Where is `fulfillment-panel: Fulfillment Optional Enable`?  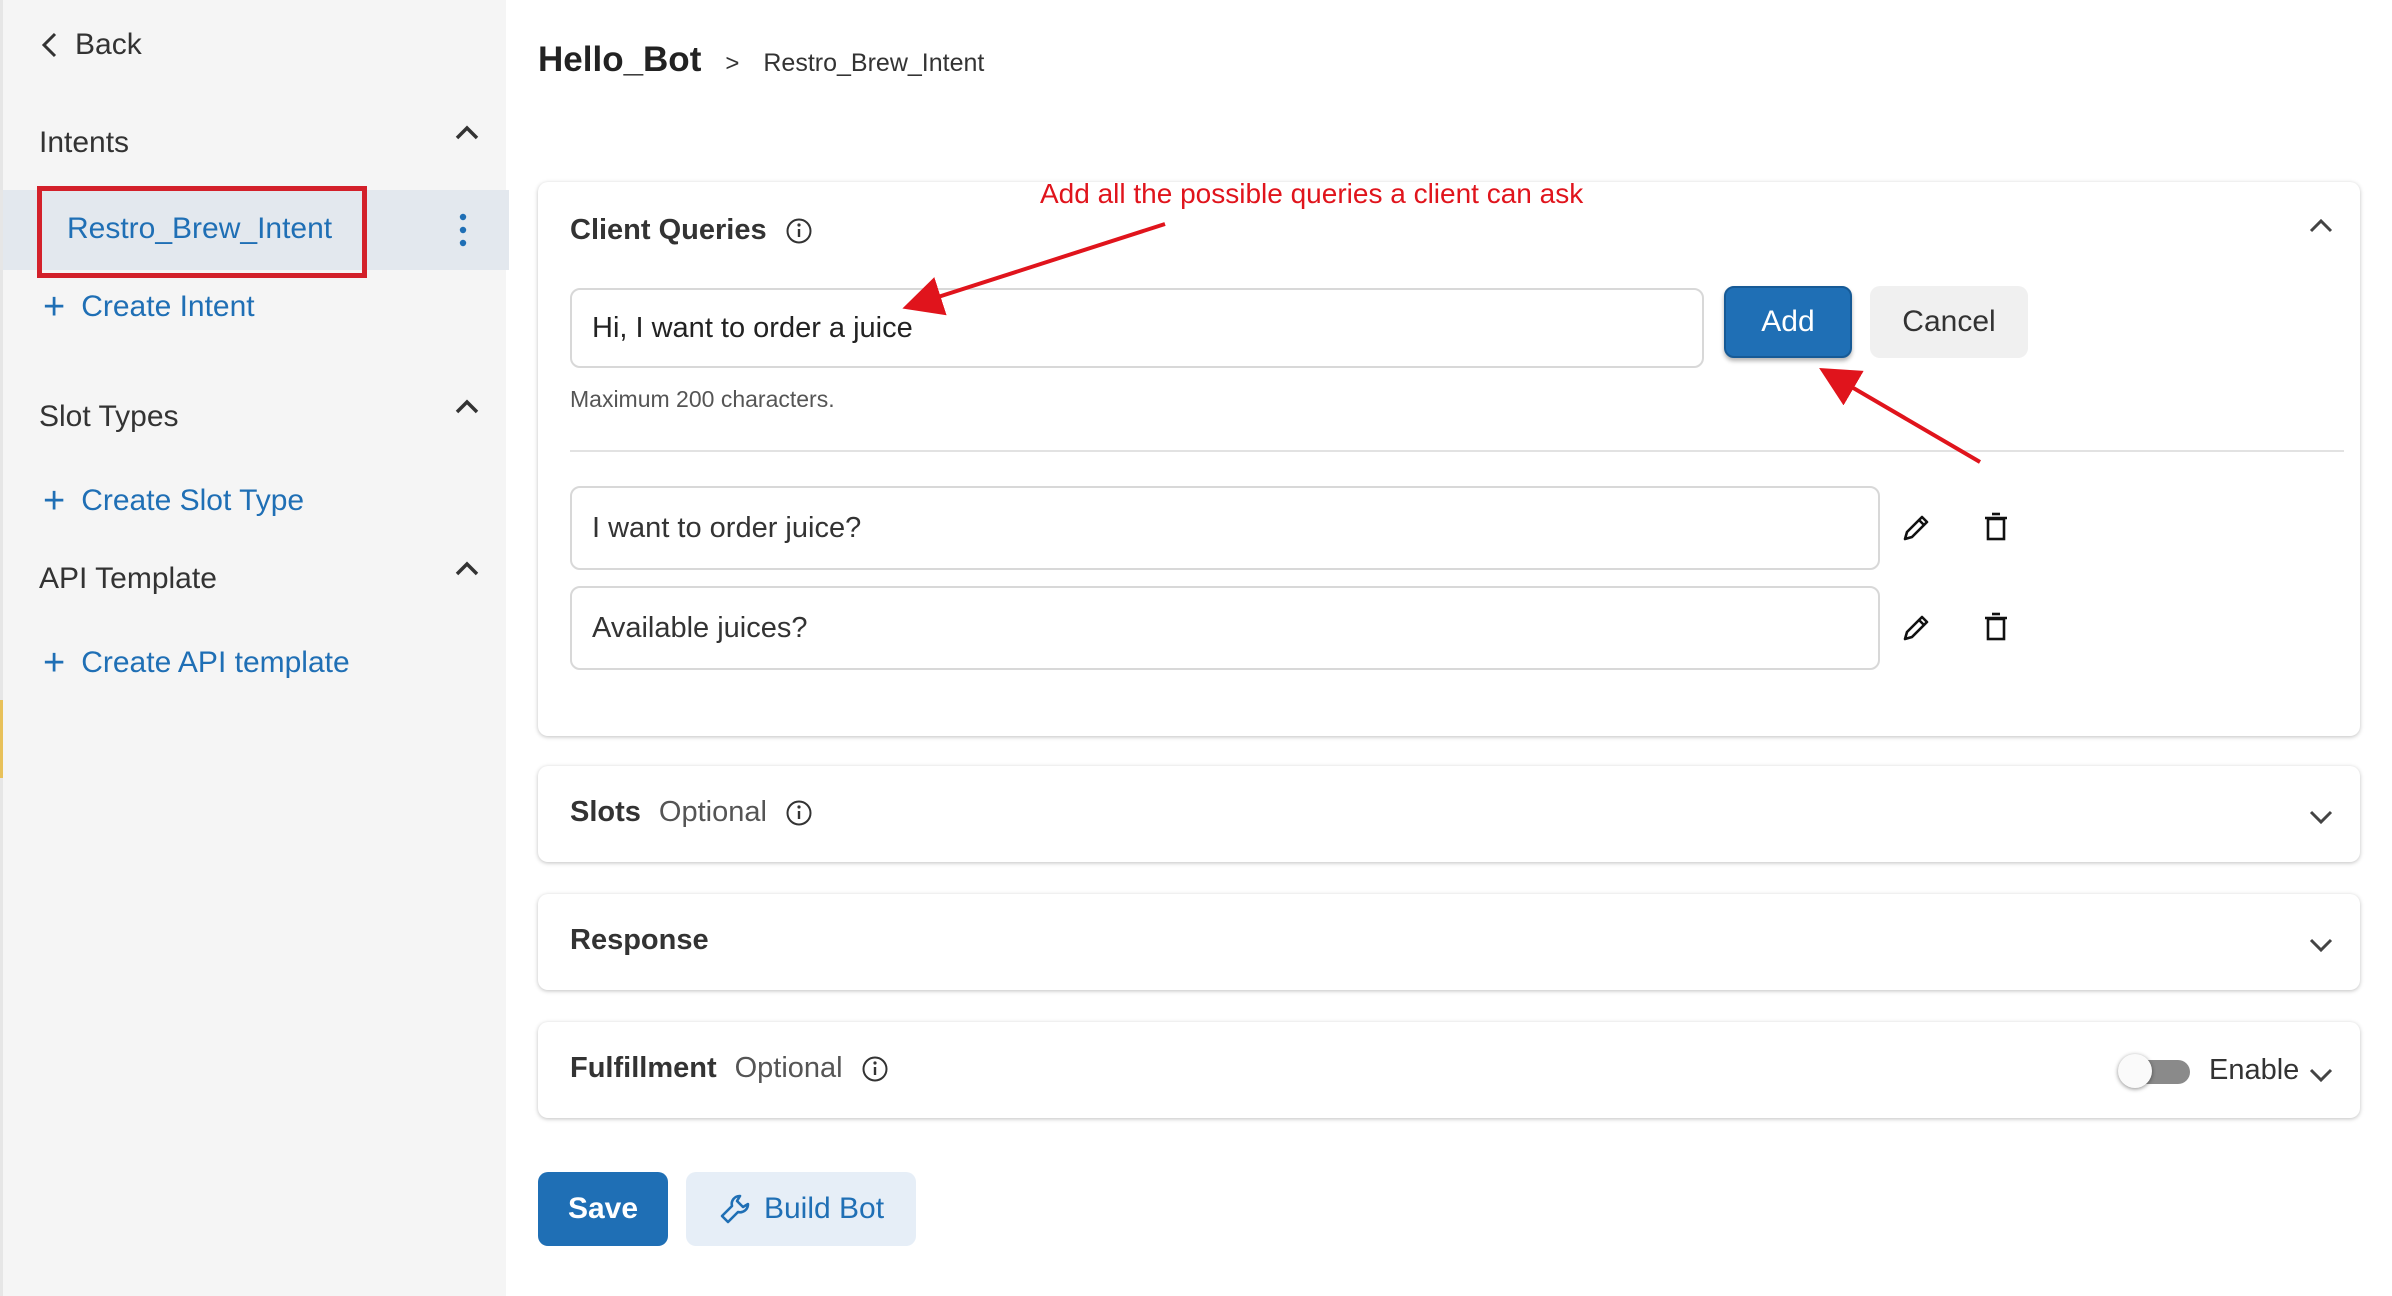 fulfillment-panel: Fulfillment Optional Enable is located at coordinates (1449, 1070).